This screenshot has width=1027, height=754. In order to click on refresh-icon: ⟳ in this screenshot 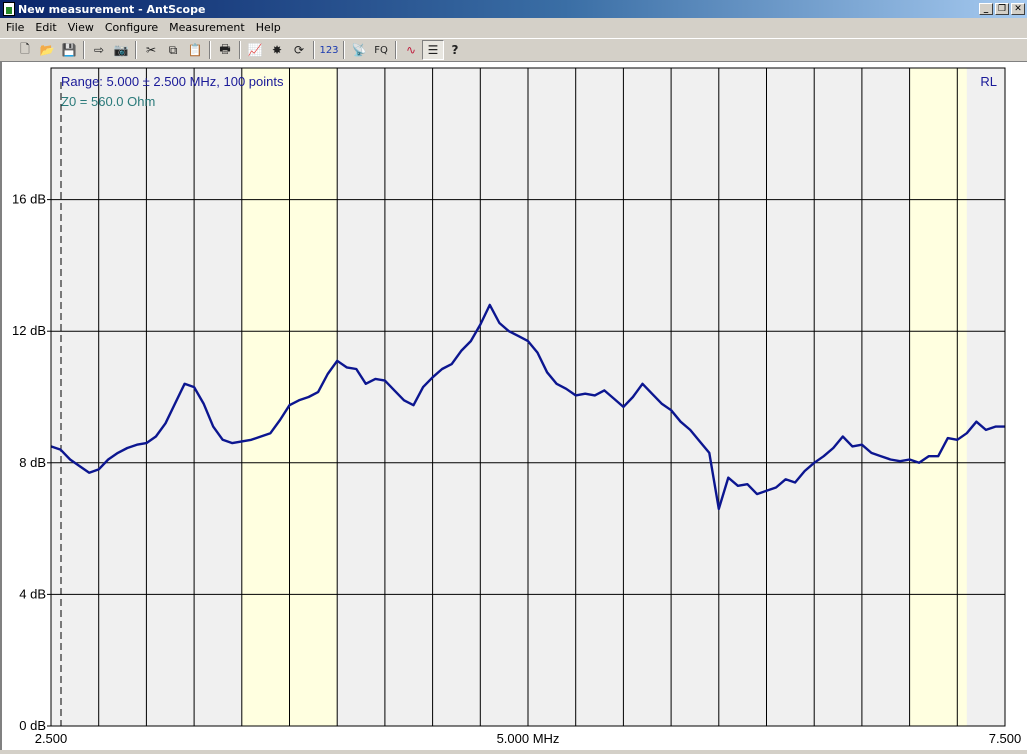, I will do `click(299, 50)`.